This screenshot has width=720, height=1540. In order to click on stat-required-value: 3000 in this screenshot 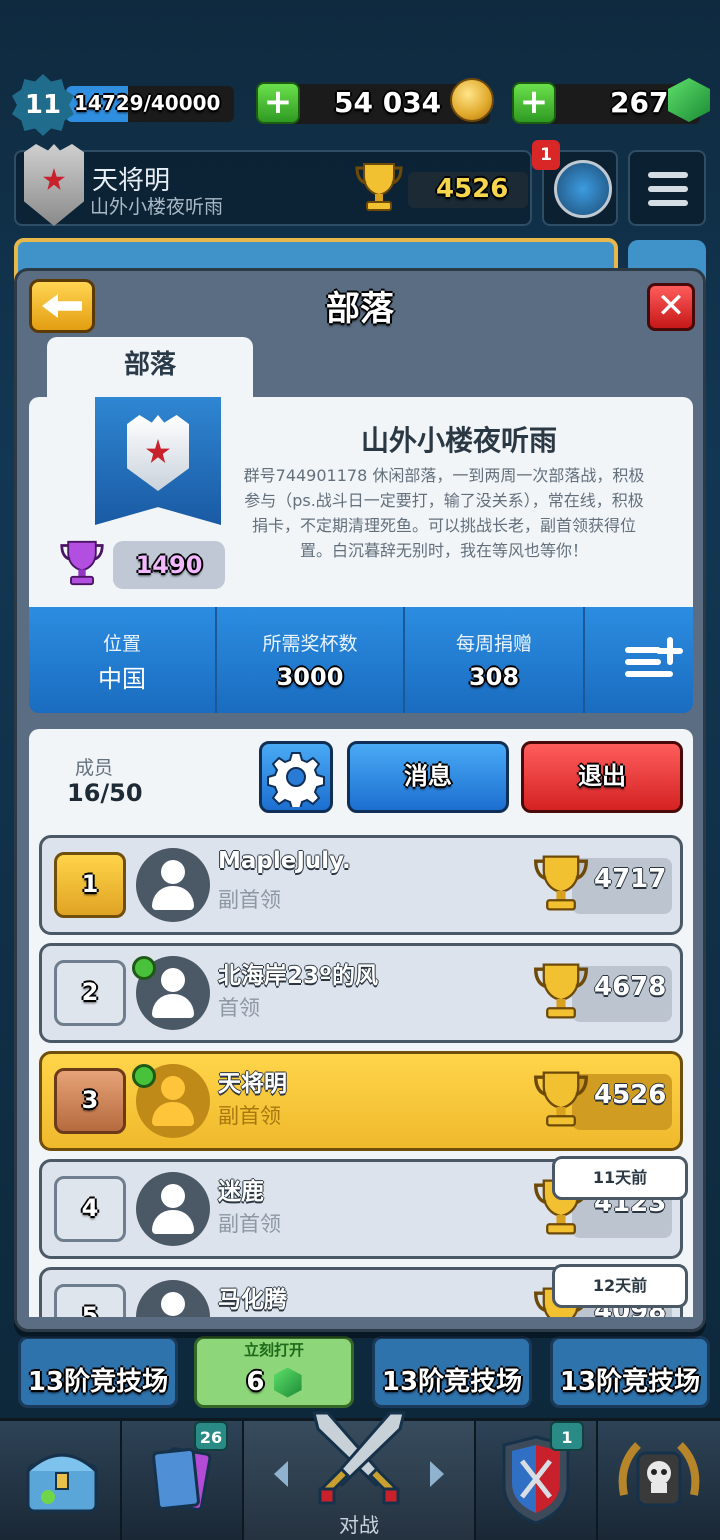, I will do `click(310, 677)`.